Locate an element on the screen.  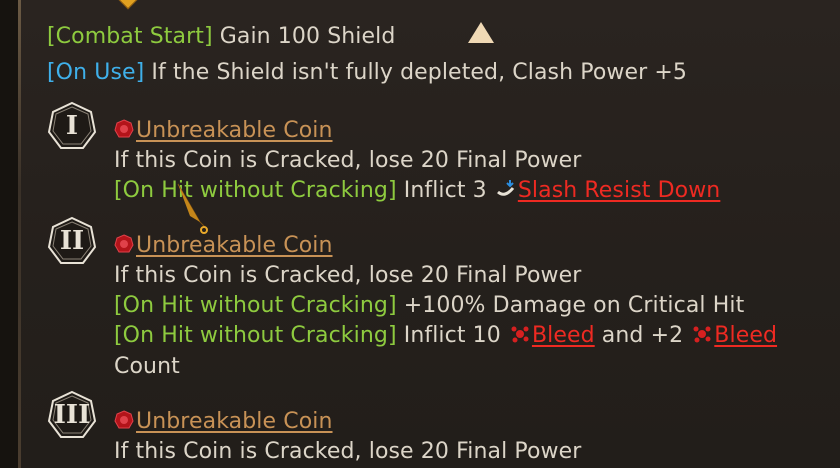
coin-numeral: II is located at coordinates (72, 241).